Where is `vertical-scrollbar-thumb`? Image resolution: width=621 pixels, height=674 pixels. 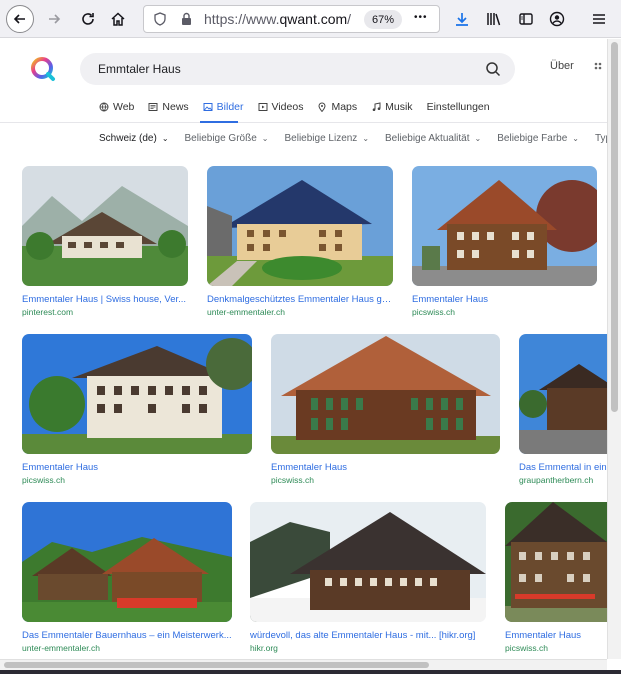
vertical-scrollbar-thumb is located at coordinates (614, 227).